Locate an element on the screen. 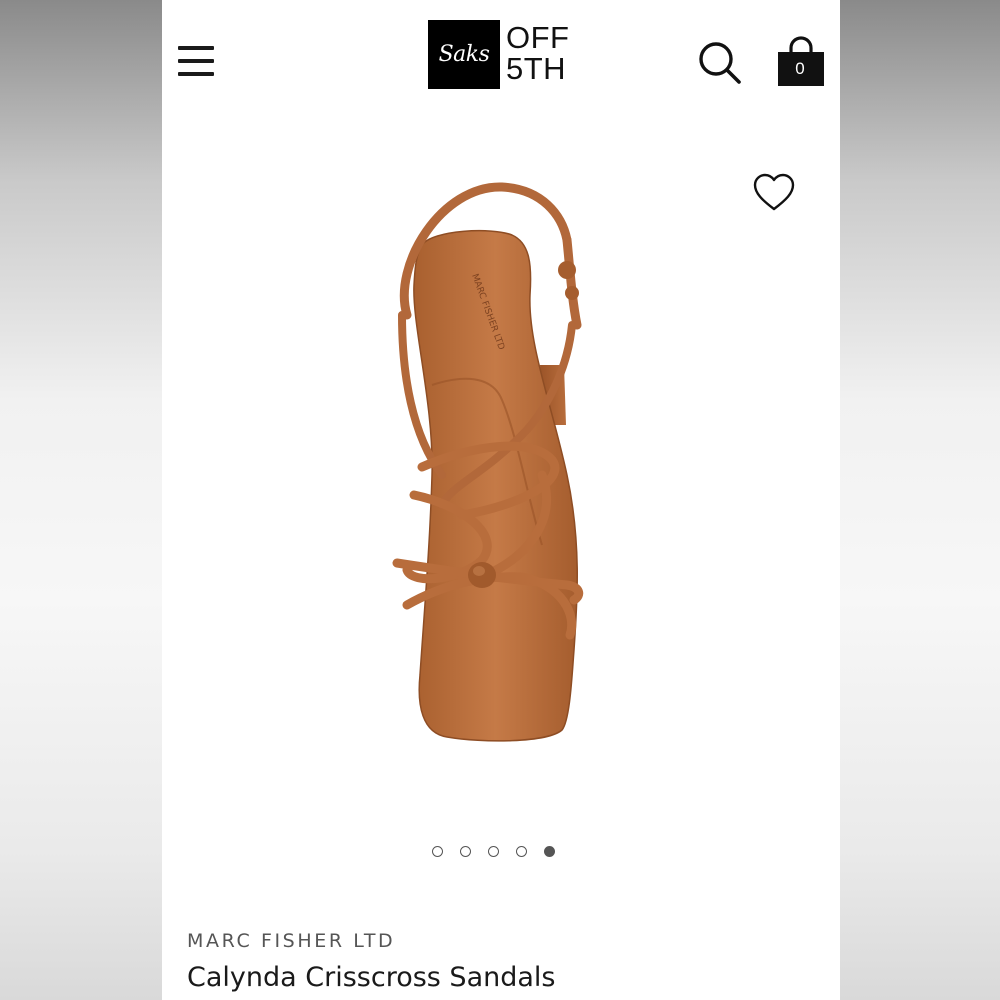 This screenshot has width=1000, height=1000. heart-icon is located at coordinates (774, 193).